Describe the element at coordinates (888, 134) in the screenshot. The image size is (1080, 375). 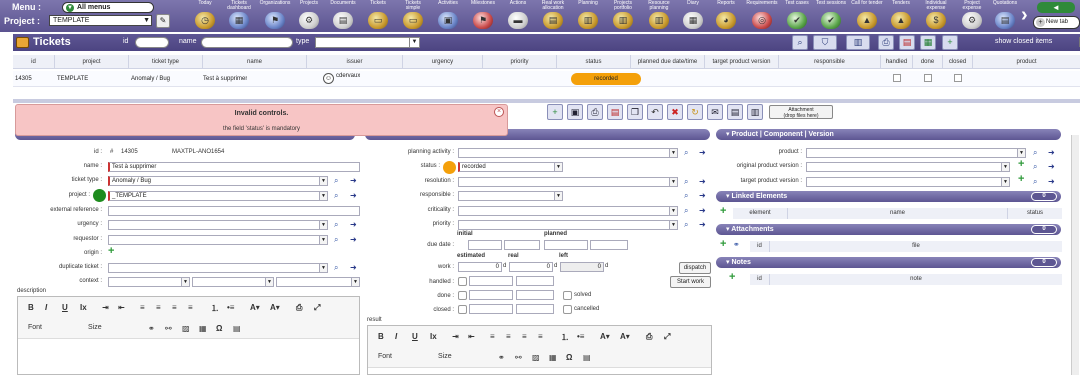
I see `product-section-bar: ▾ Product | Component | Version` at that location.